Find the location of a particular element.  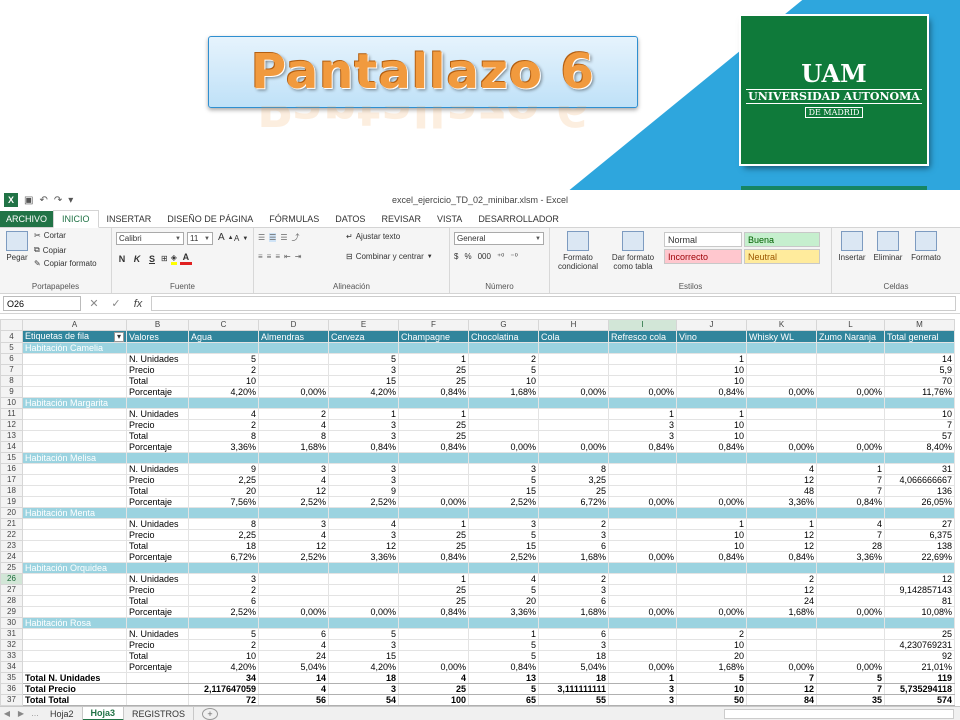

row-header: 11 is located at coordinates (11, 414).